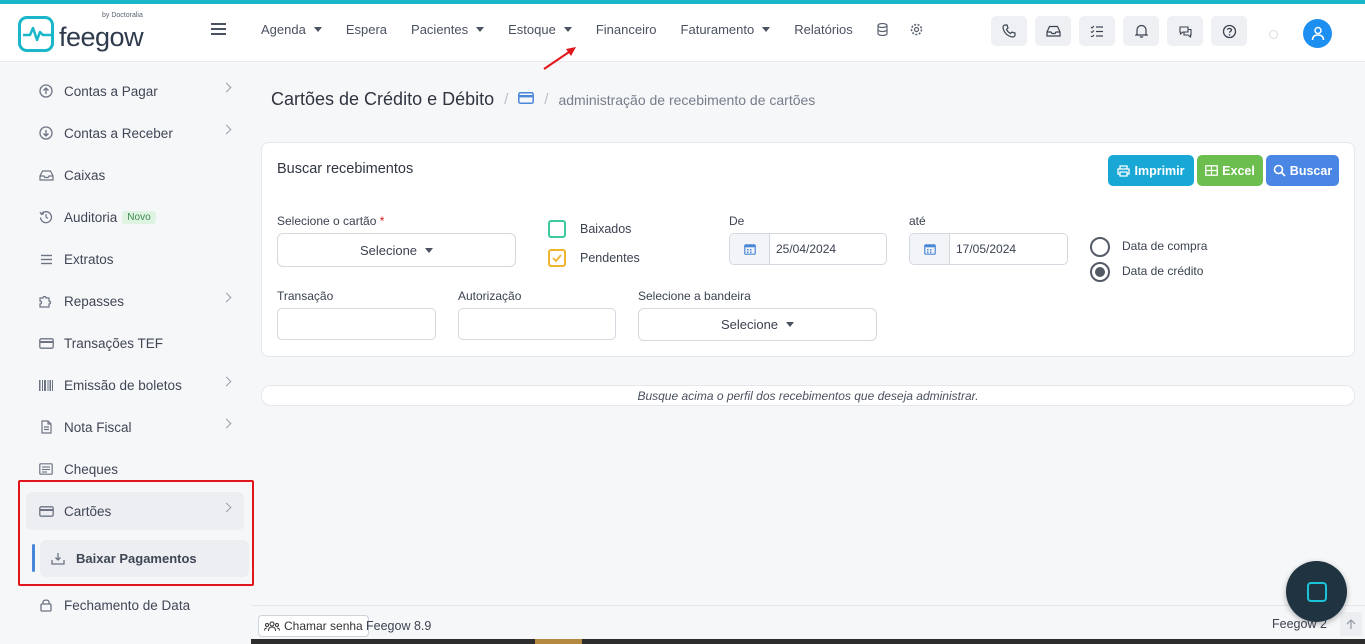 Image resolution: width=1365 pixels, height=644 pixels. I want to click on bandeira-select-value: Selecione, so click(749, 324).